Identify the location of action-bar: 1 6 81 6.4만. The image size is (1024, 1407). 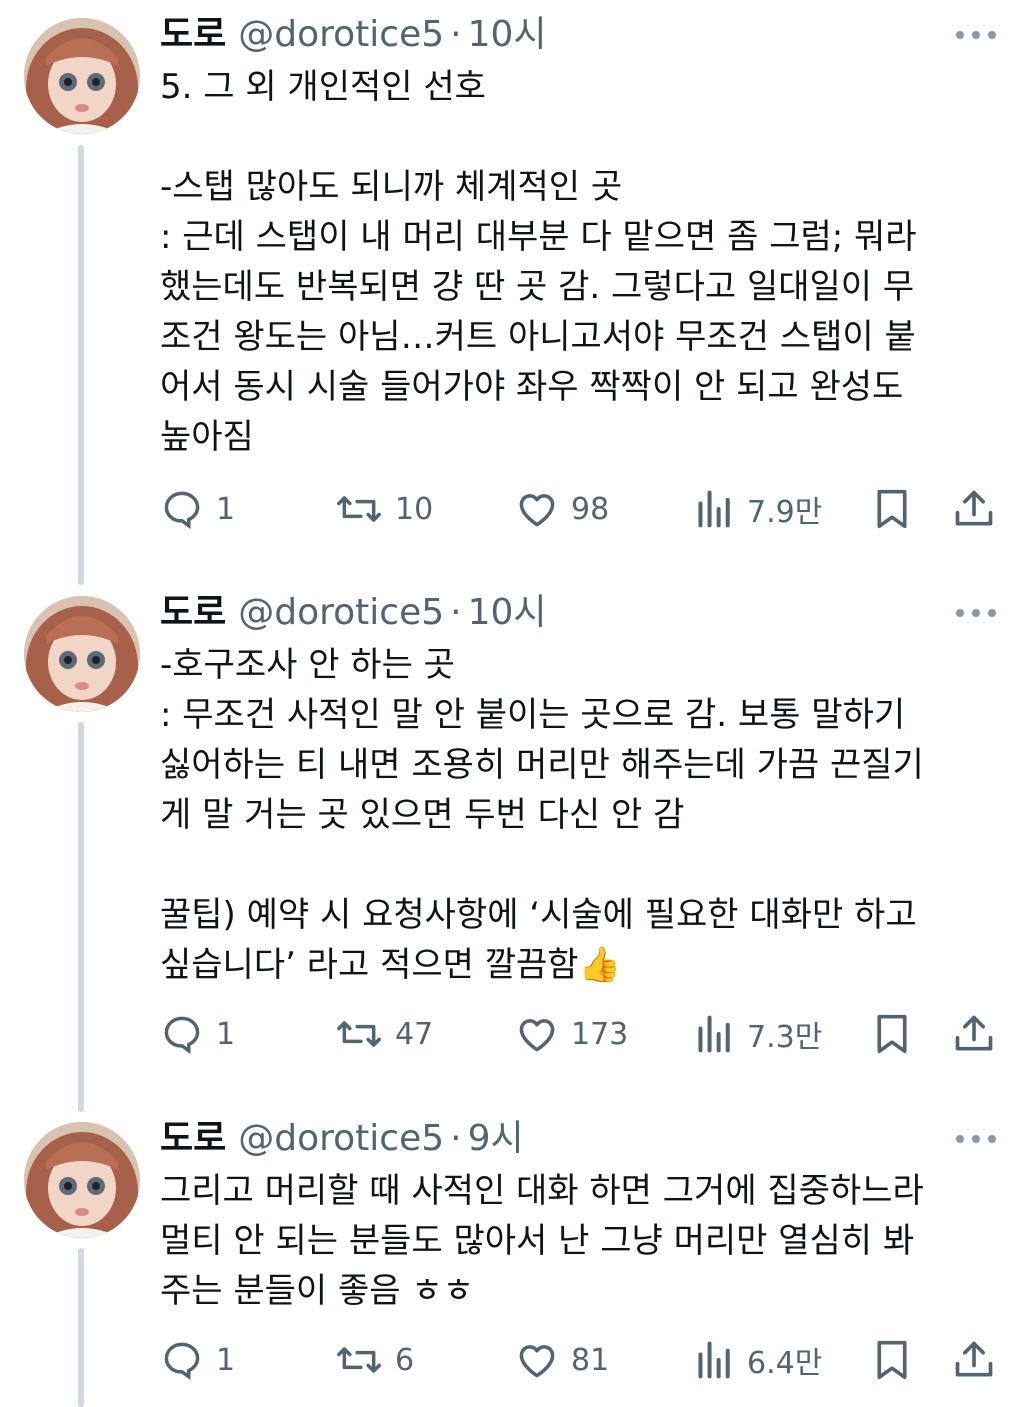
(580, 1360).